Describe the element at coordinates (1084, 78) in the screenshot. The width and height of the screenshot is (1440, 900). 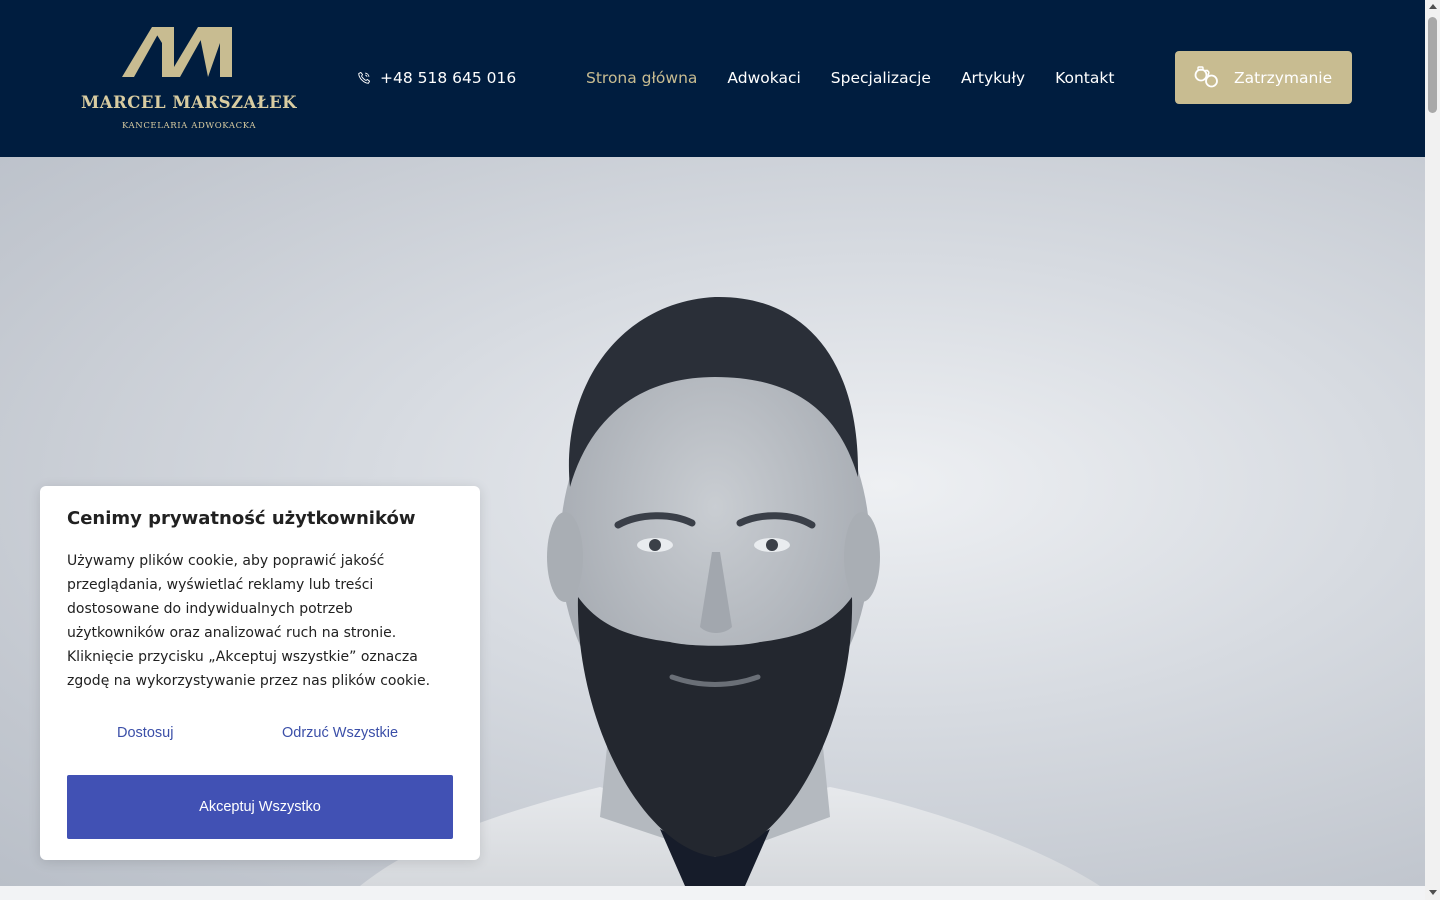
I see `nav-item-contact: Kontakt` at that location.